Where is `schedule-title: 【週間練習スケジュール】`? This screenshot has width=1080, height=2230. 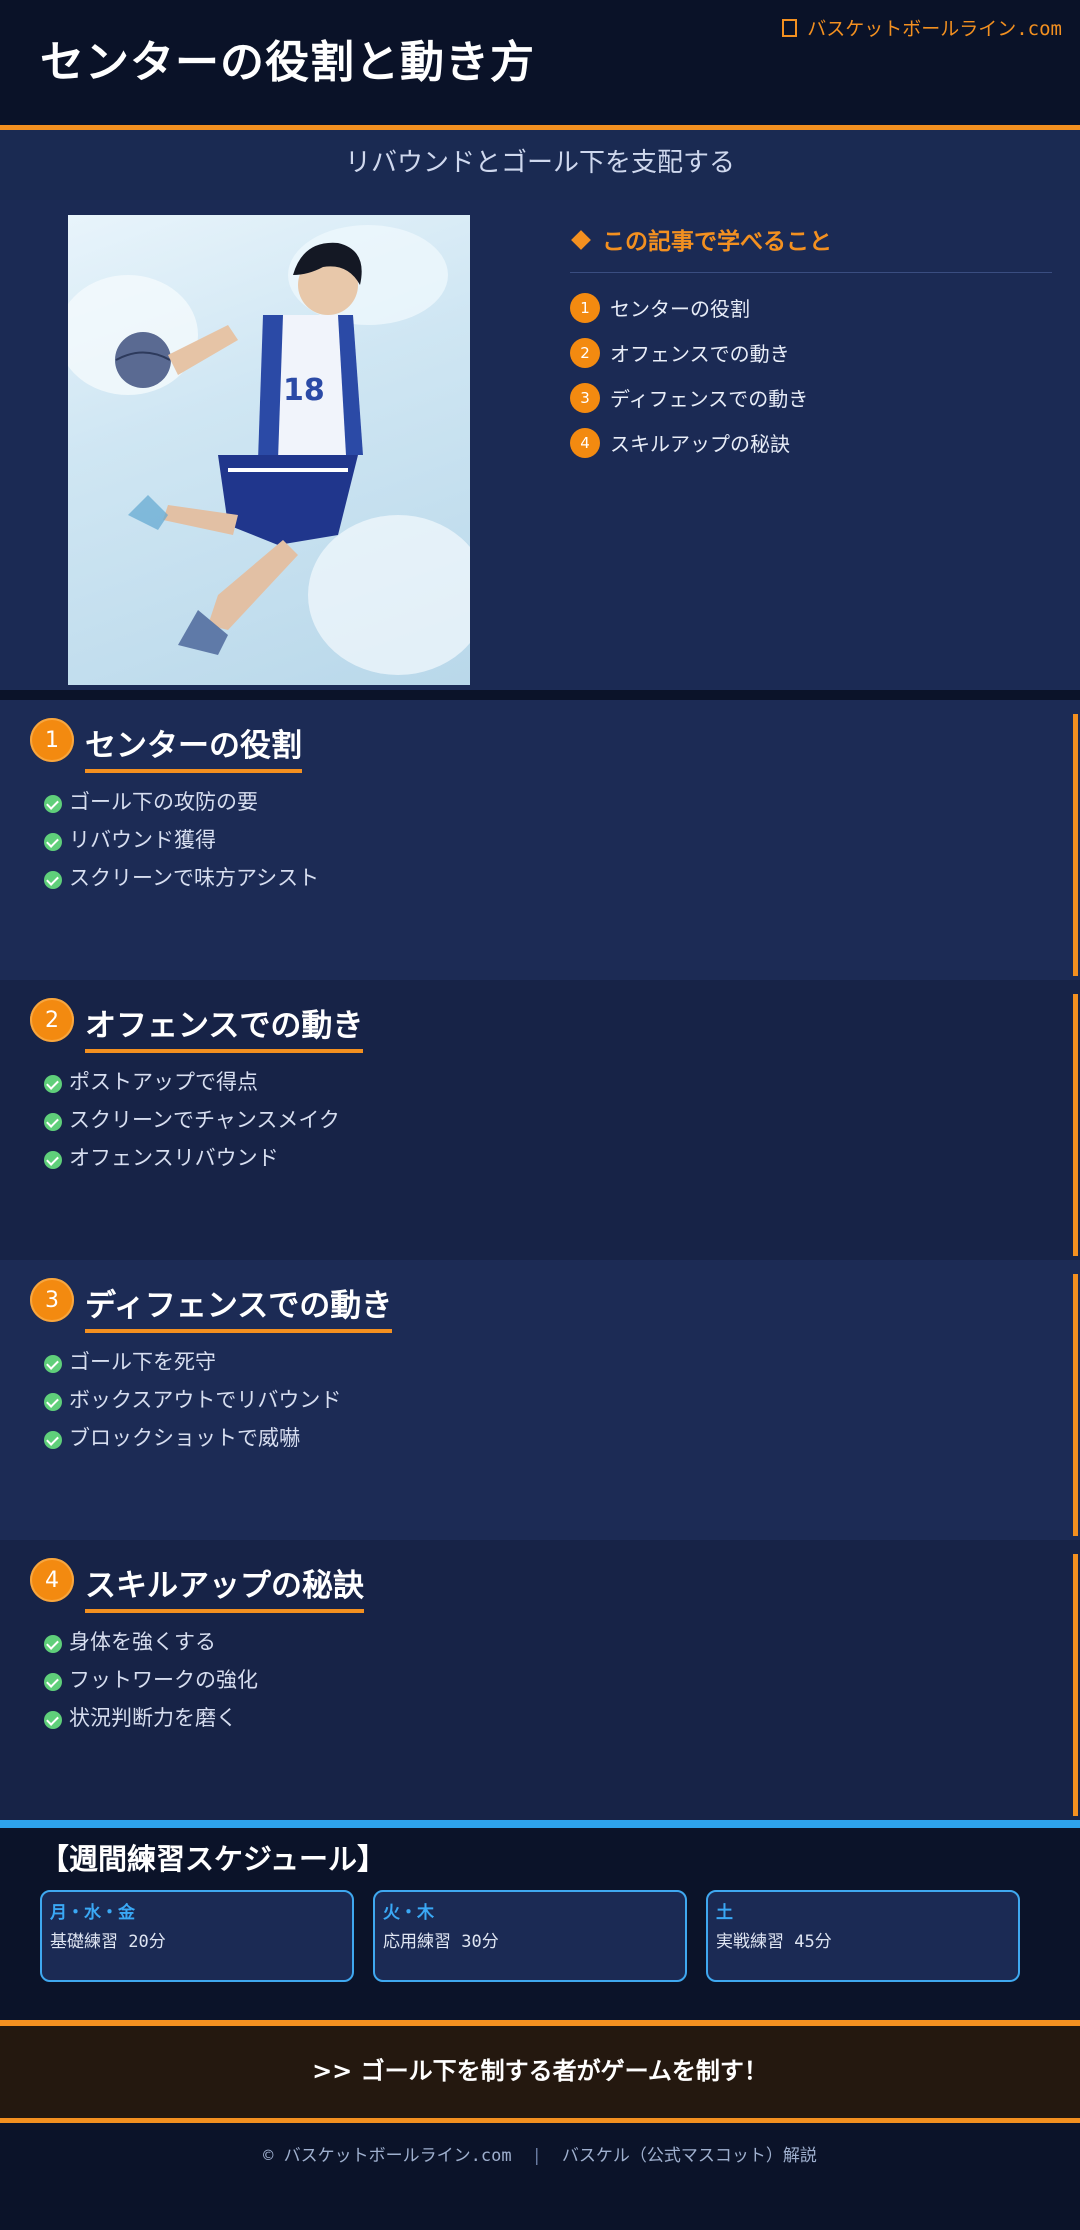 schedule-title: 【週間練習スケジュール】 is located at coordinates (213, 1859).